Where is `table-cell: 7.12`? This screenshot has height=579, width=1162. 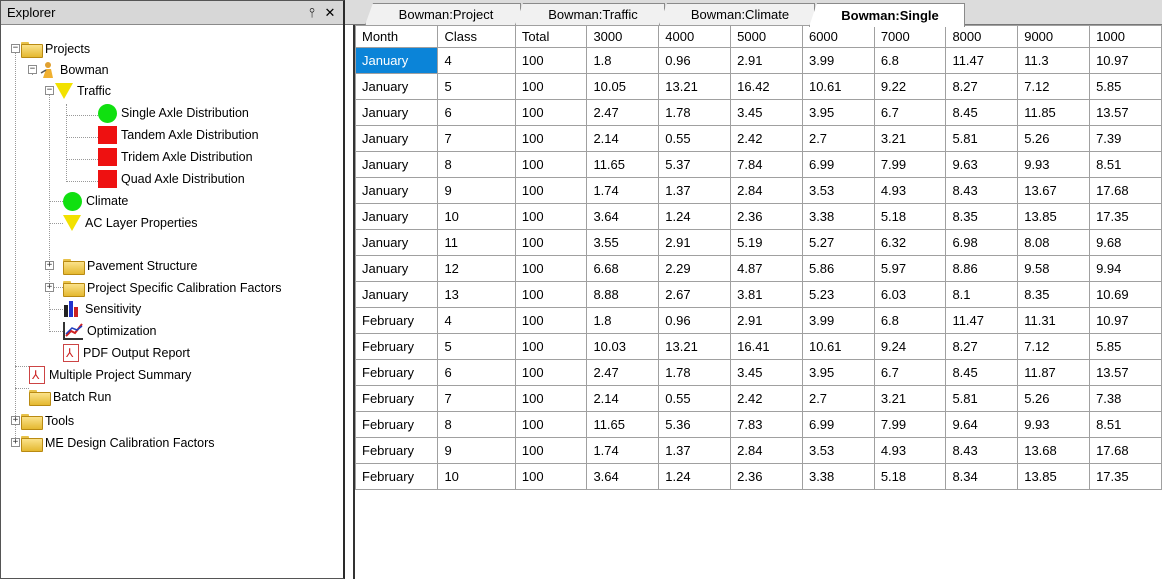
table-cell: 7.12 is located at coordinates (1054, 86).